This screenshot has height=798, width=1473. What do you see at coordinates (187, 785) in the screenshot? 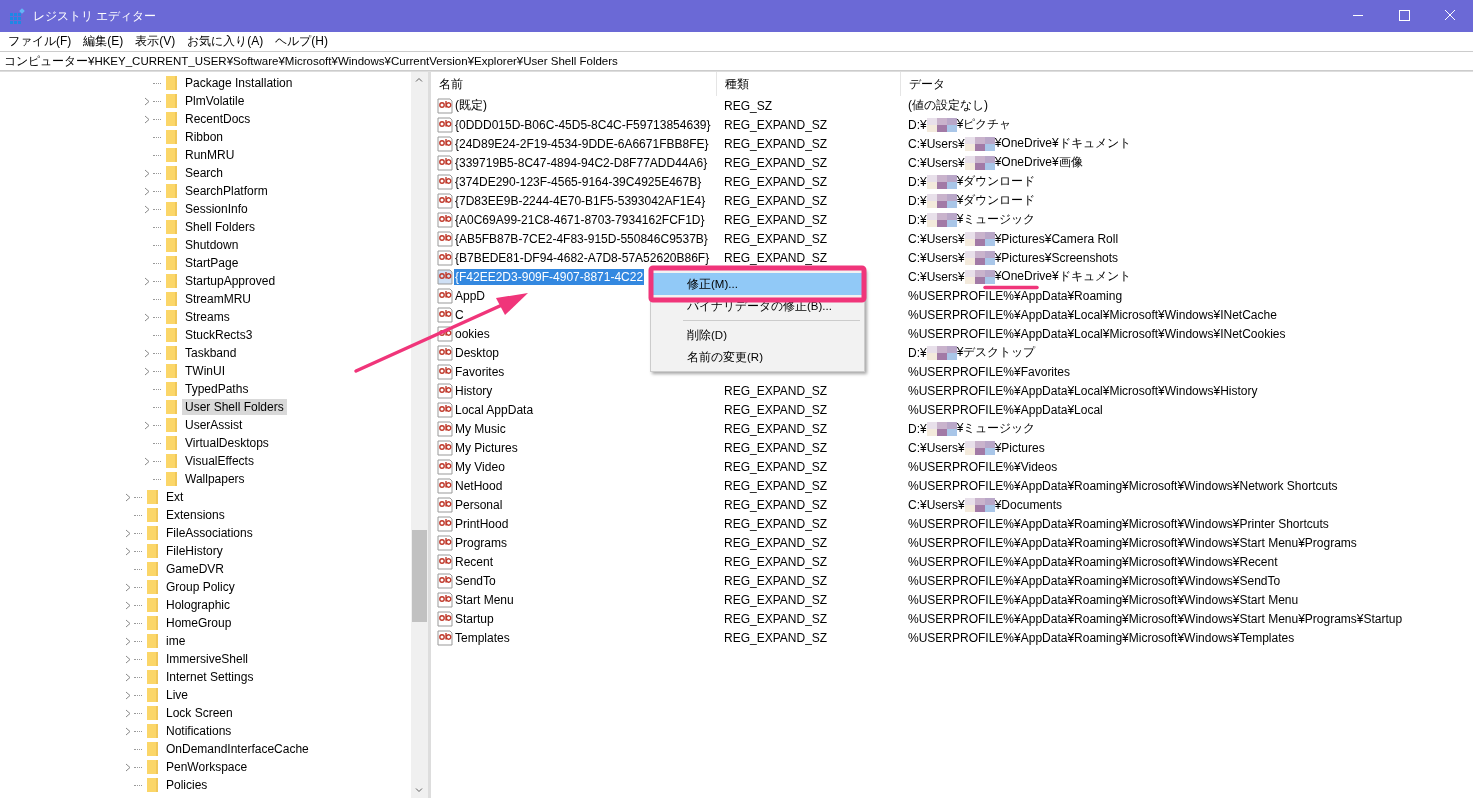
I see `tree-item: Policies` at bounding box center [187, 785].